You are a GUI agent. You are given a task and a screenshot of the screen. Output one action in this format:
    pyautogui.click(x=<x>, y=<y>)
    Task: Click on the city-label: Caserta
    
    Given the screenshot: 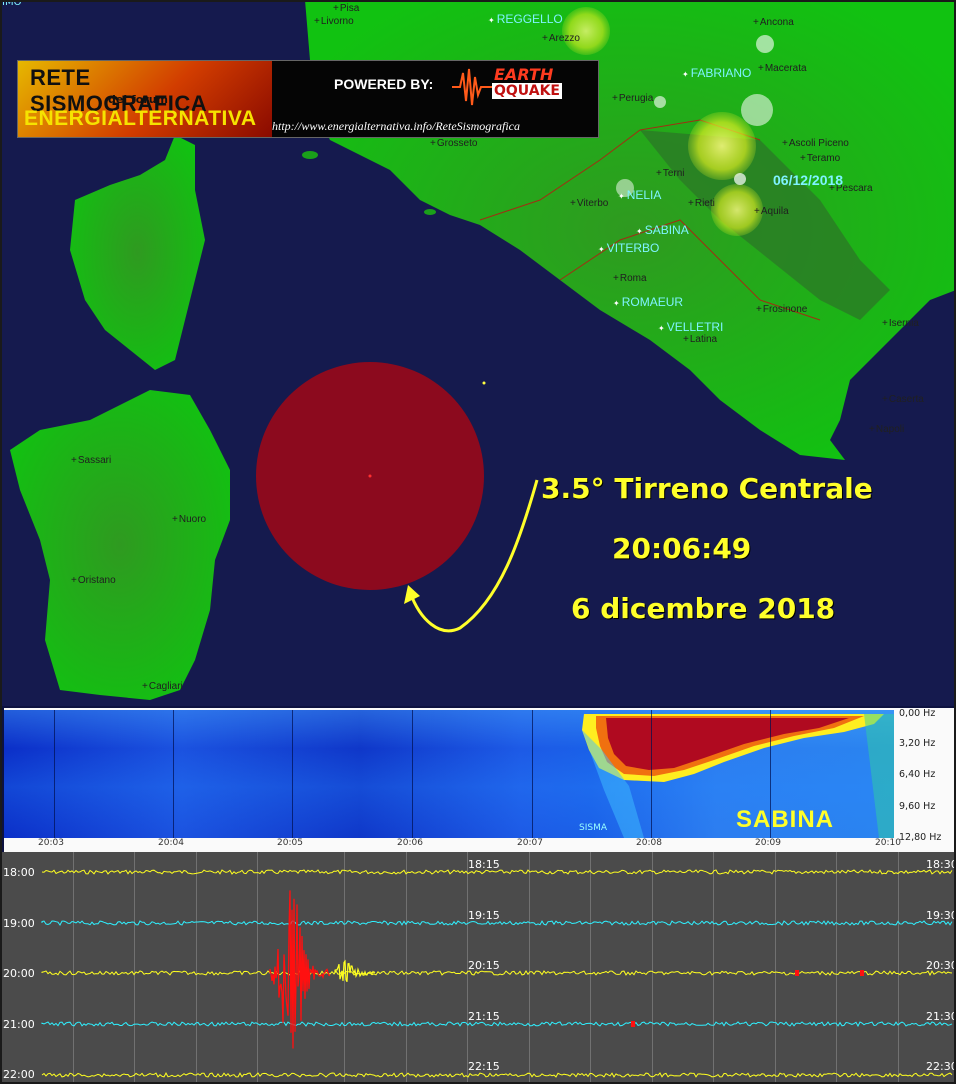 What is the action you would take?
    pyautogui.click(x=903, y=399)
    